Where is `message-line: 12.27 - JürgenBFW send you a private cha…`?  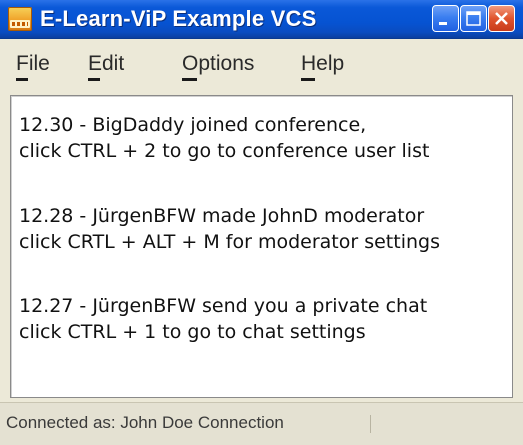
message-line: 12.27 - JürgenBFW send you a private cha… is located at coordinates (223, 306).